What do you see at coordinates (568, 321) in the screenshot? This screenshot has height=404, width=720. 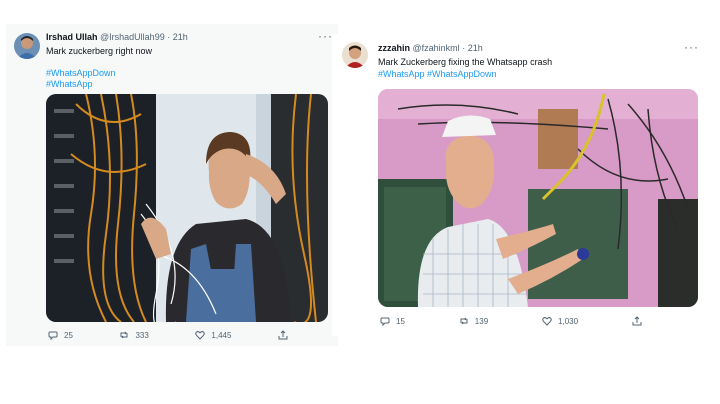 I see `like-count: 1,030` at bounding box center [568, 321].